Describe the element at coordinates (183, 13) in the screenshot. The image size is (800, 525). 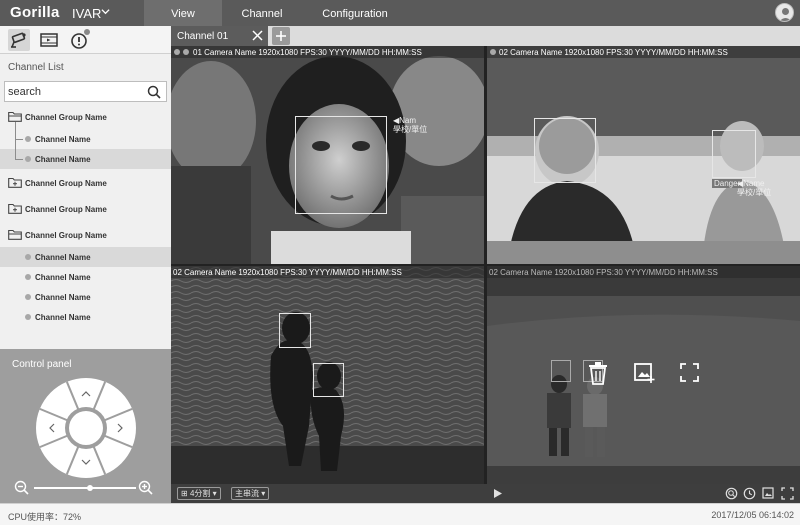
I see `nav-tab-view: View` at that location.